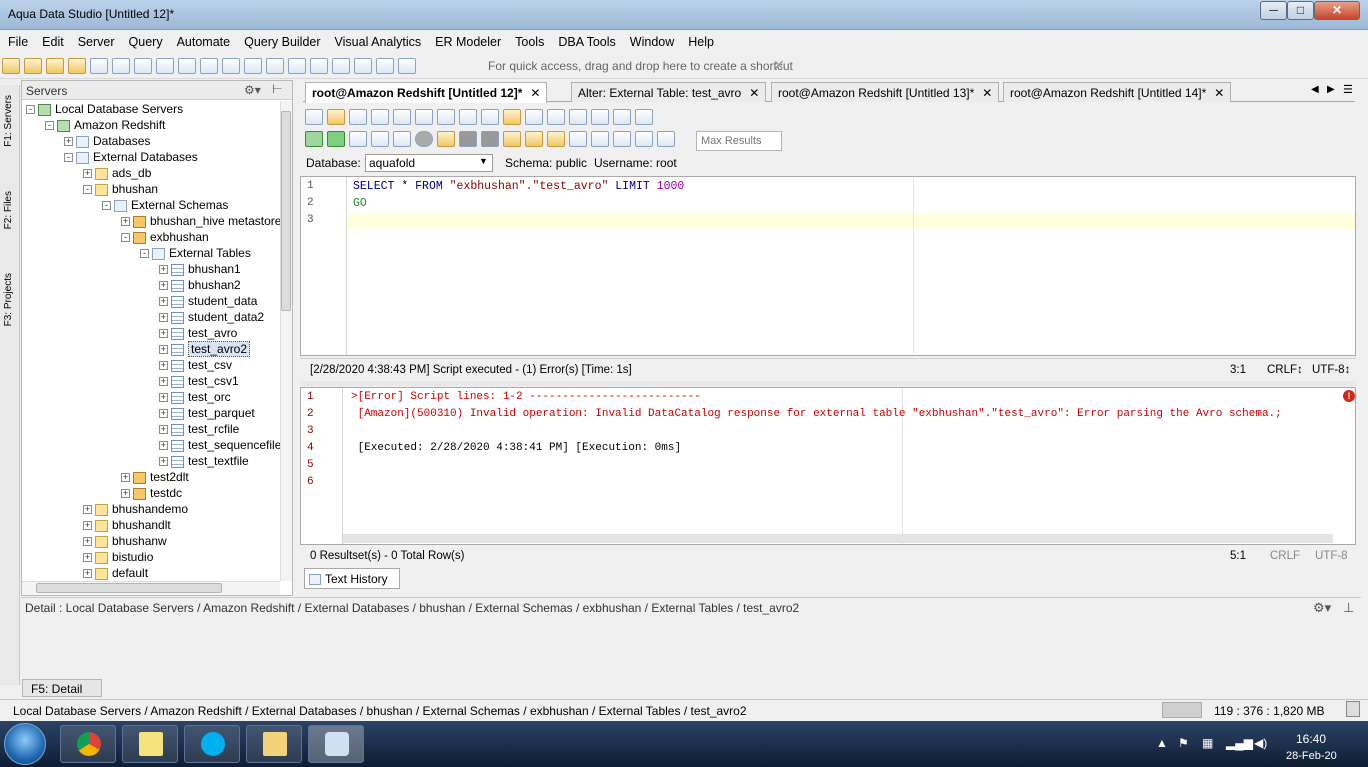  I want to click on taskbar-aqua-data-studio, so click(336, 744).